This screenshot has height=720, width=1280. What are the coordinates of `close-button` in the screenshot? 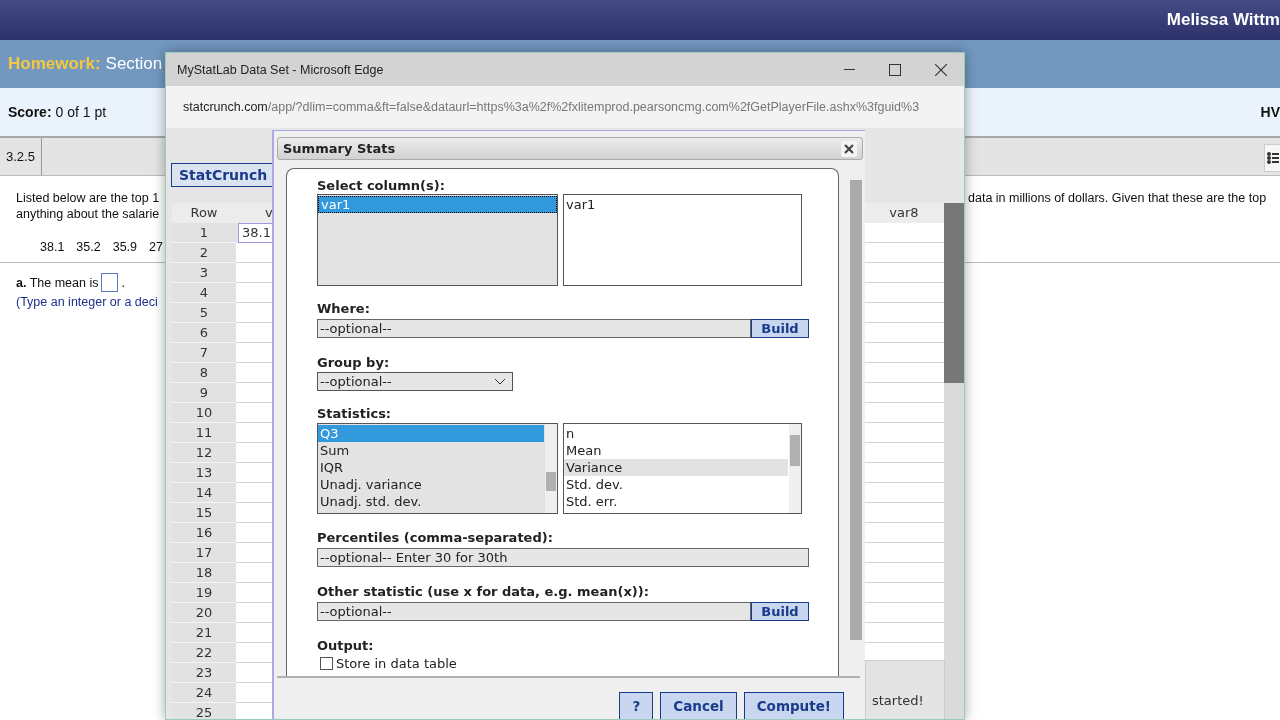 It's located at (849, 148).